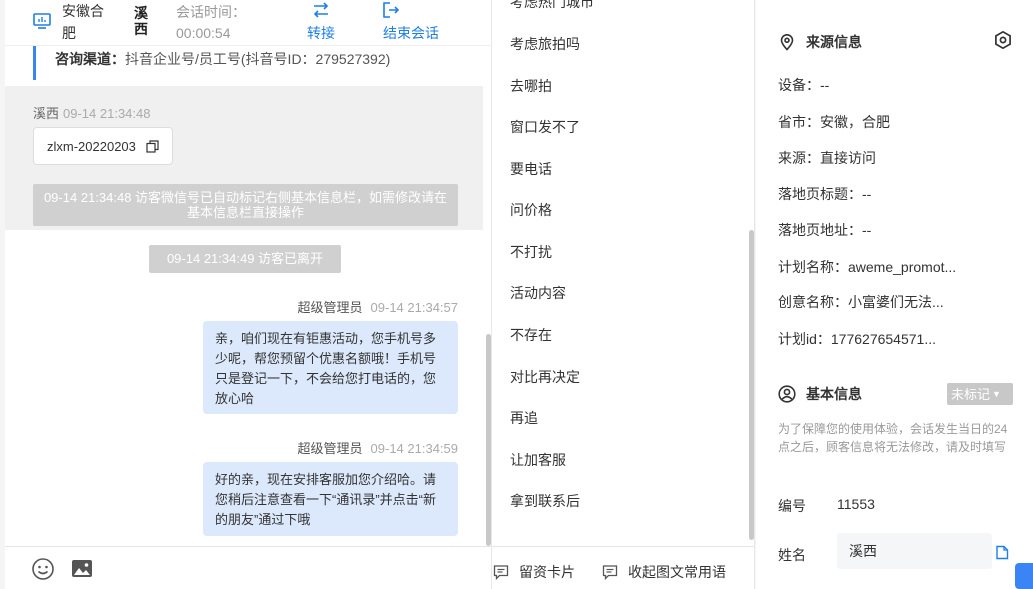 The image size is (1033, 589). What do you see at coordinates (914, 551) in the screenshot?
I see `name-field: 溪西` at bounding box center [914, 551].